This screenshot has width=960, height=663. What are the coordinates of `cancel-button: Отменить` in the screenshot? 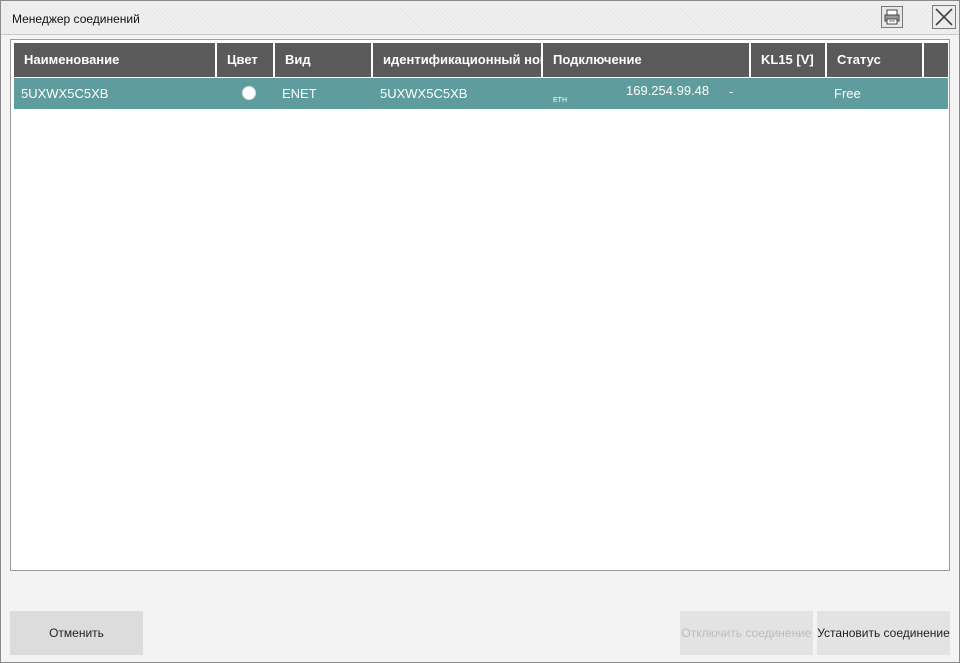 It's located at (76, 633).